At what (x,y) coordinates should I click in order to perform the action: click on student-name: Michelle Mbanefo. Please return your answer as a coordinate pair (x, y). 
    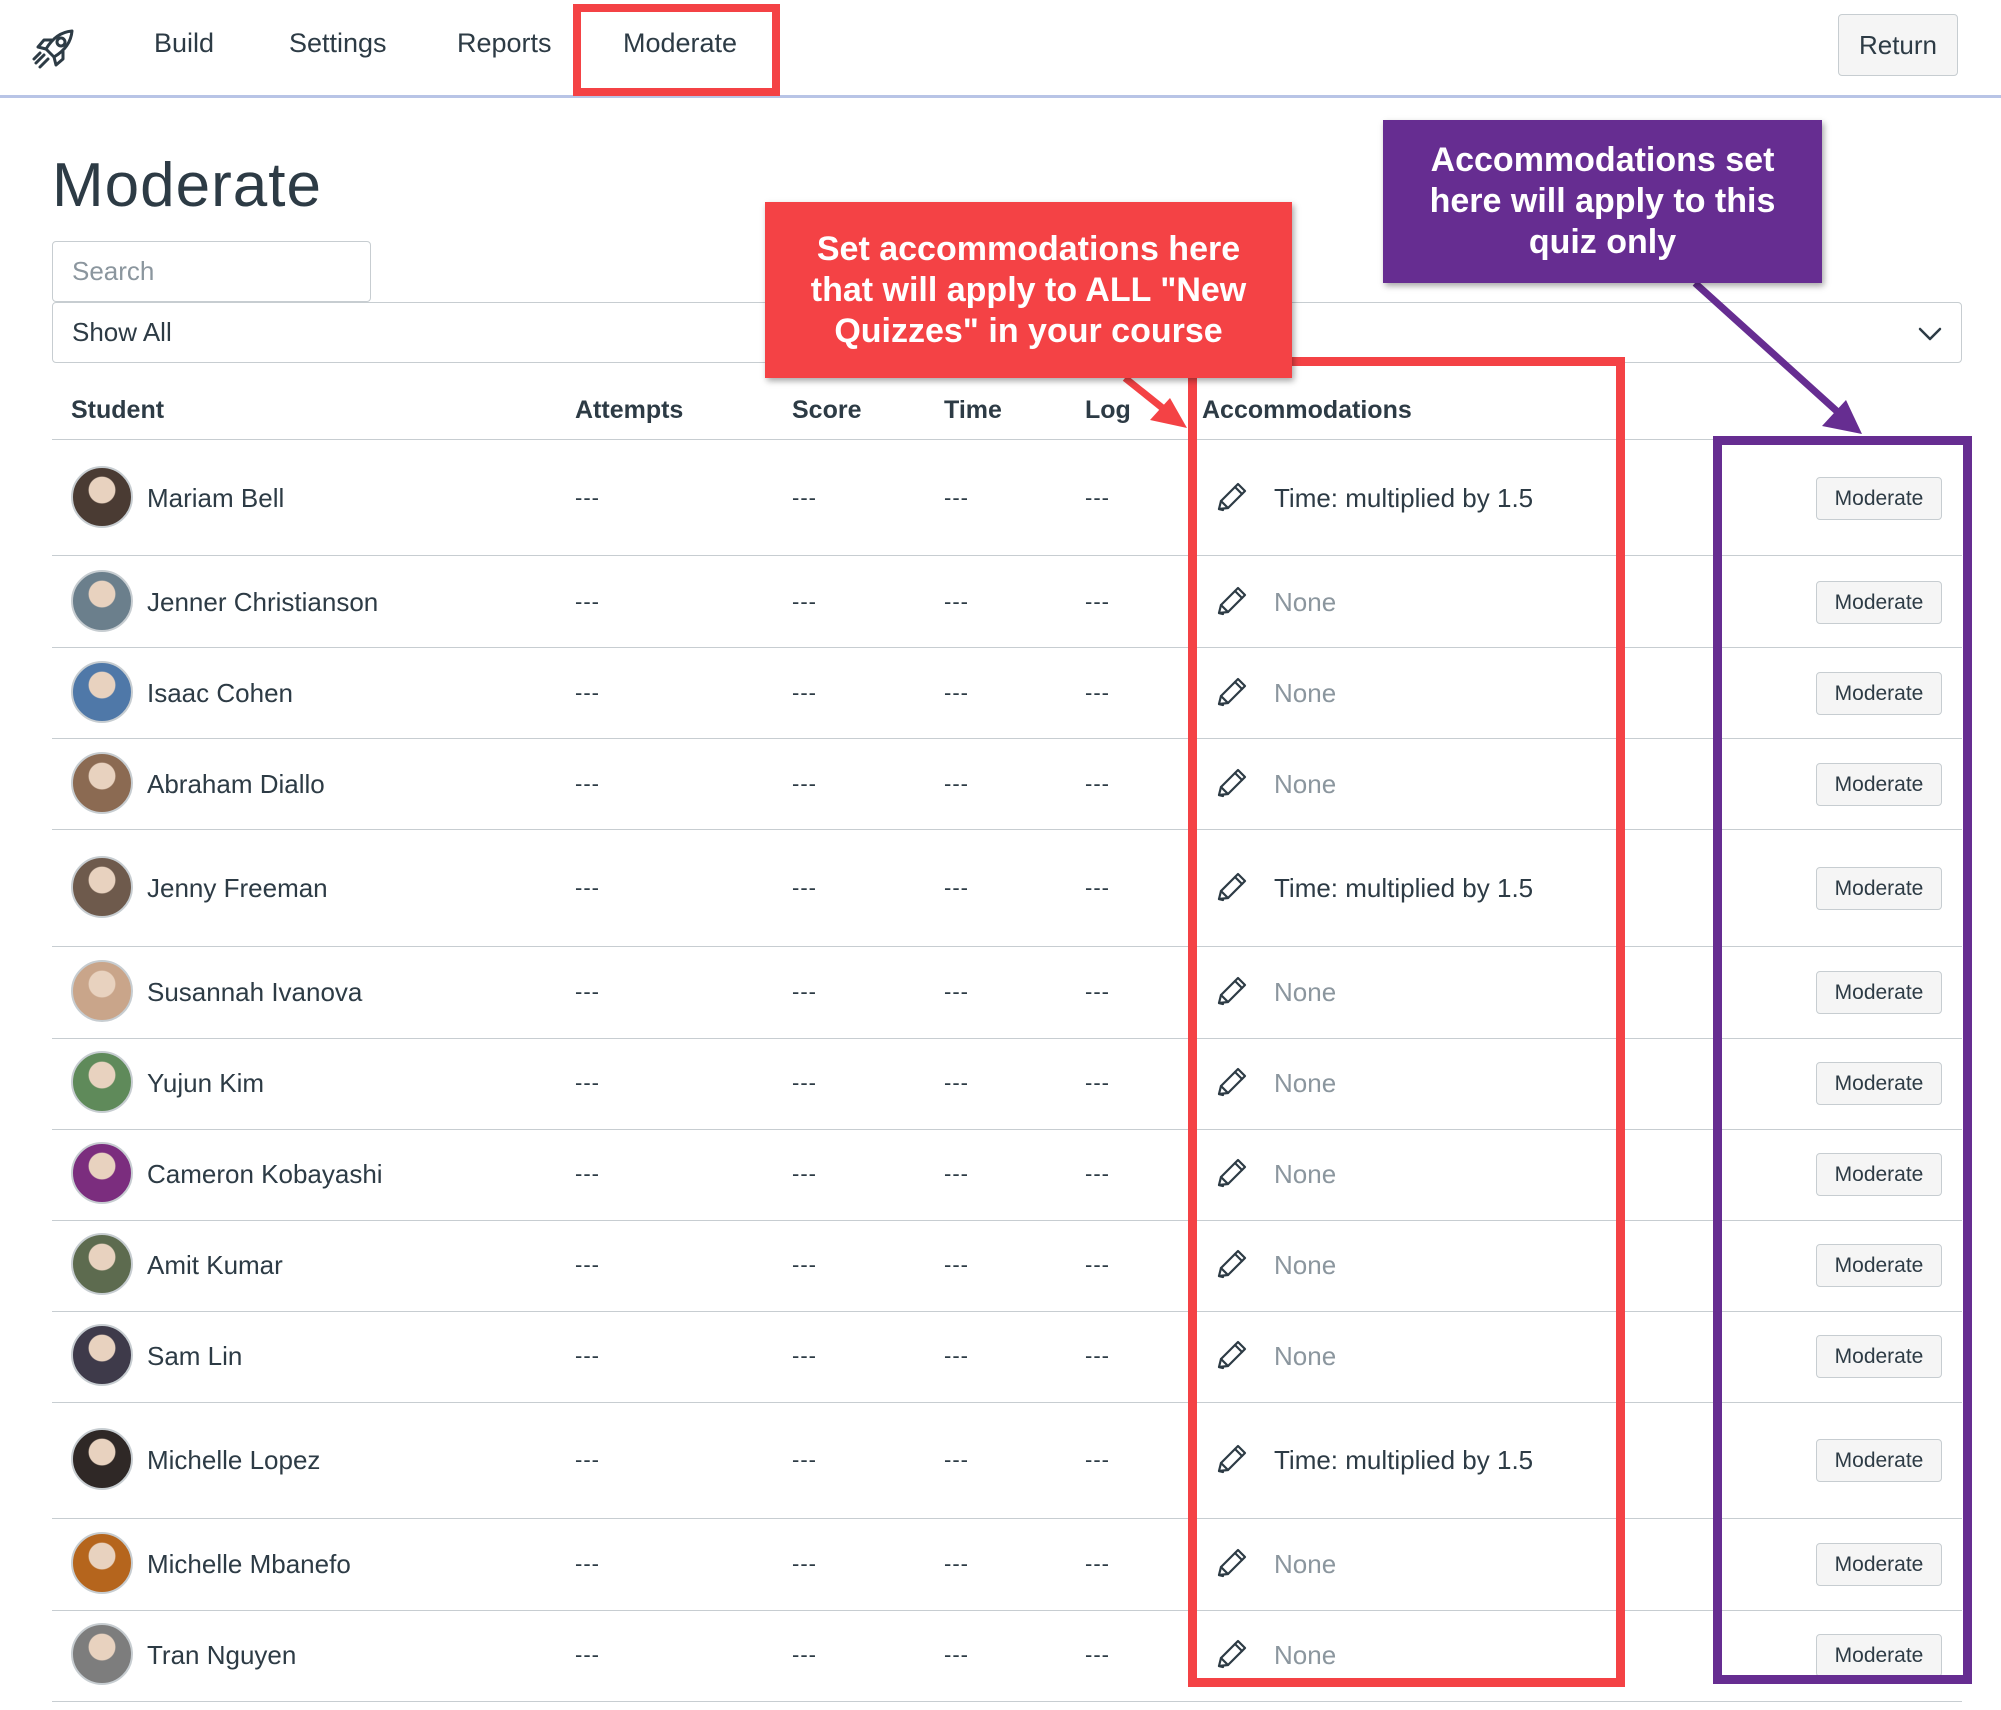
    Looking at the image, I should click on (249, 1564).